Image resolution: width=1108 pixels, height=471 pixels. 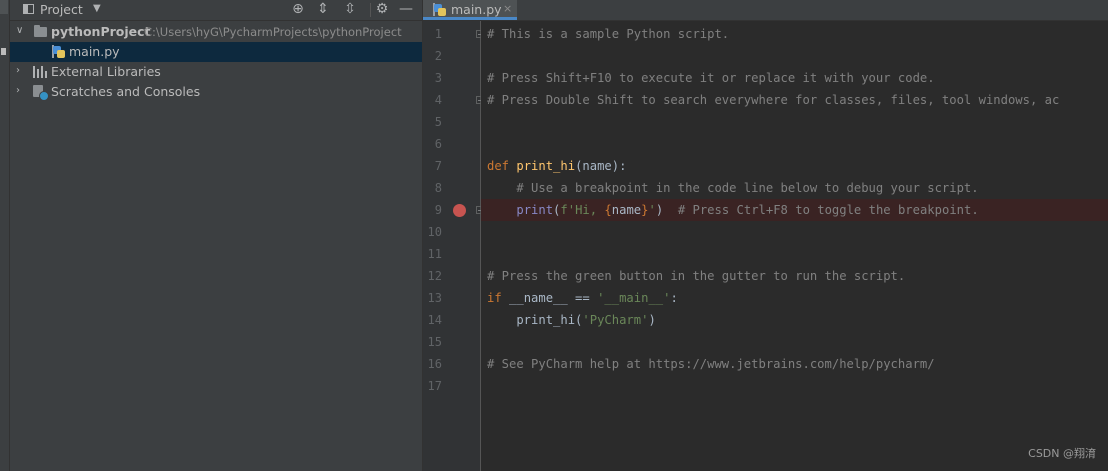 I want to click on stripe-marker, so click(x=3, y=51).